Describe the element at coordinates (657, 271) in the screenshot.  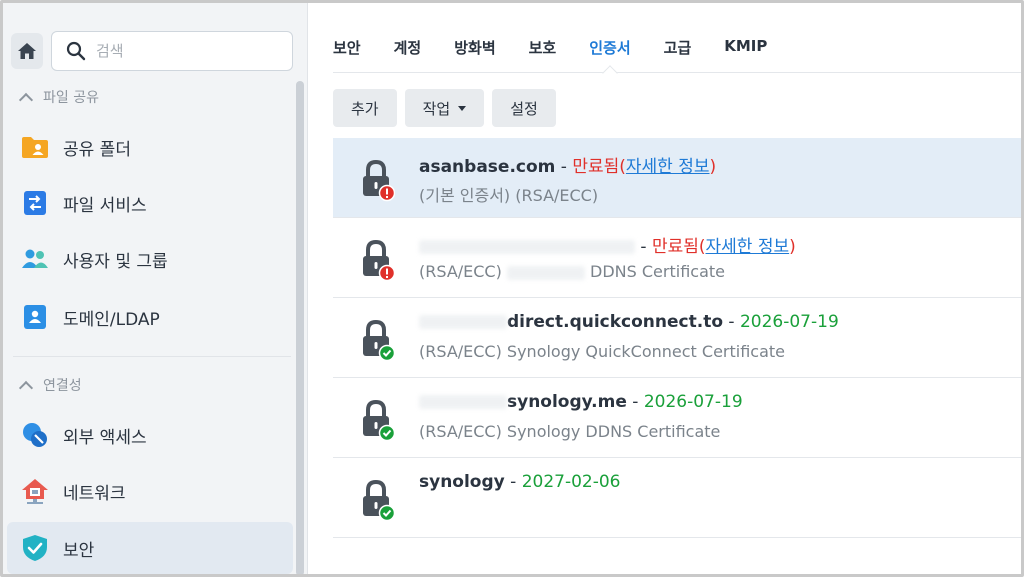
I see `subtitle-suffix: DDNS Certificate` at that location.